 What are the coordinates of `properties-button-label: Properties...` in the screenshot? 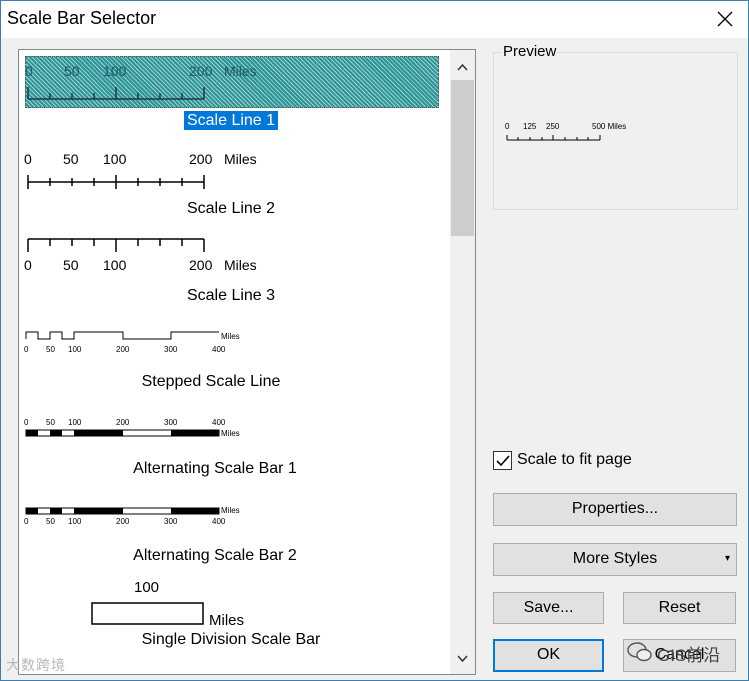 It's located at (615, 508).